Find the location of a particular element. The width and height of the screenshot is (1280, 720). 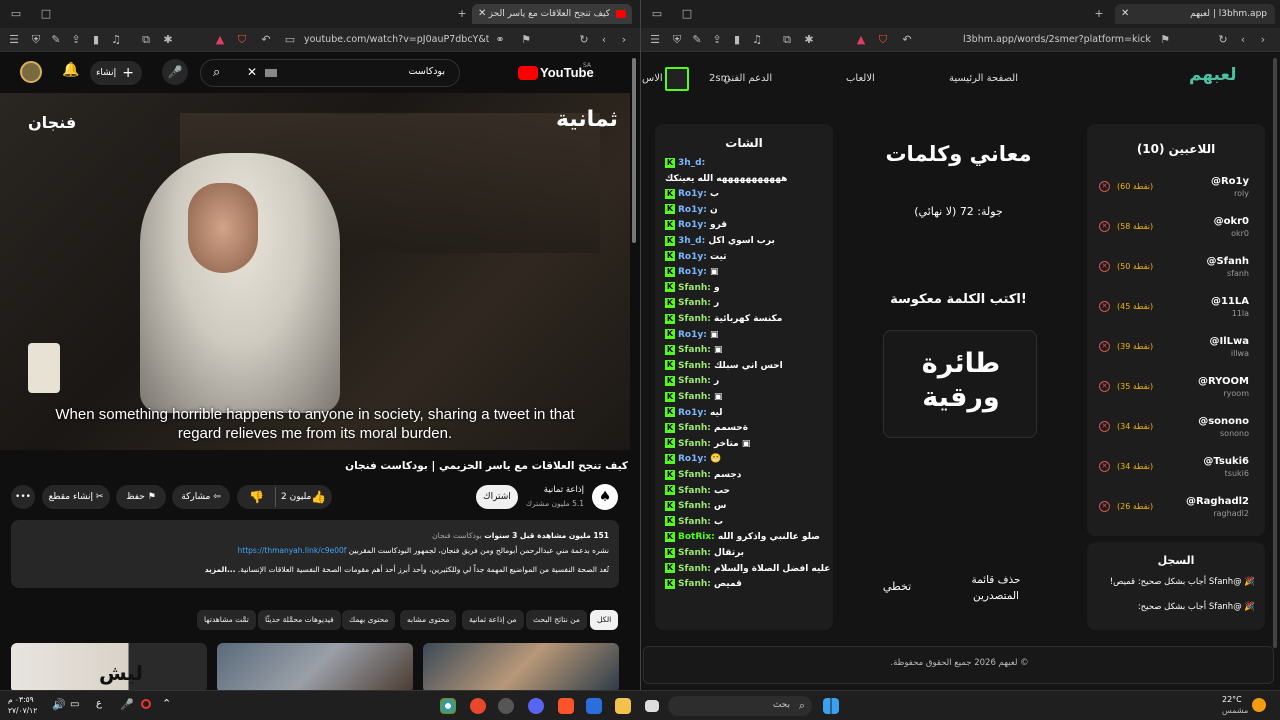

start-windows-icon is located at coordinates (831, 706).